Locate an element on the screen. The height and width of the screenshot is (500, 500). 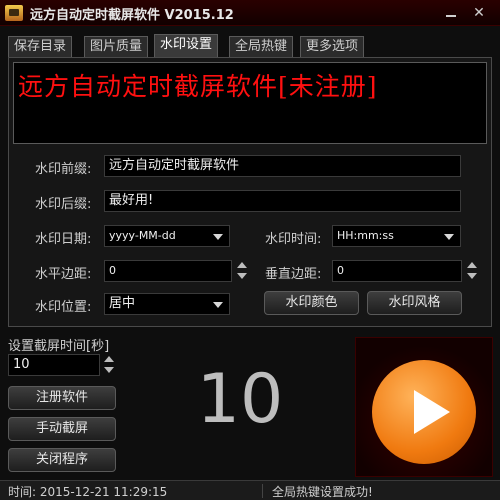
date-format-select: yyyy-MM-dd is located at coordinates (167, 236).